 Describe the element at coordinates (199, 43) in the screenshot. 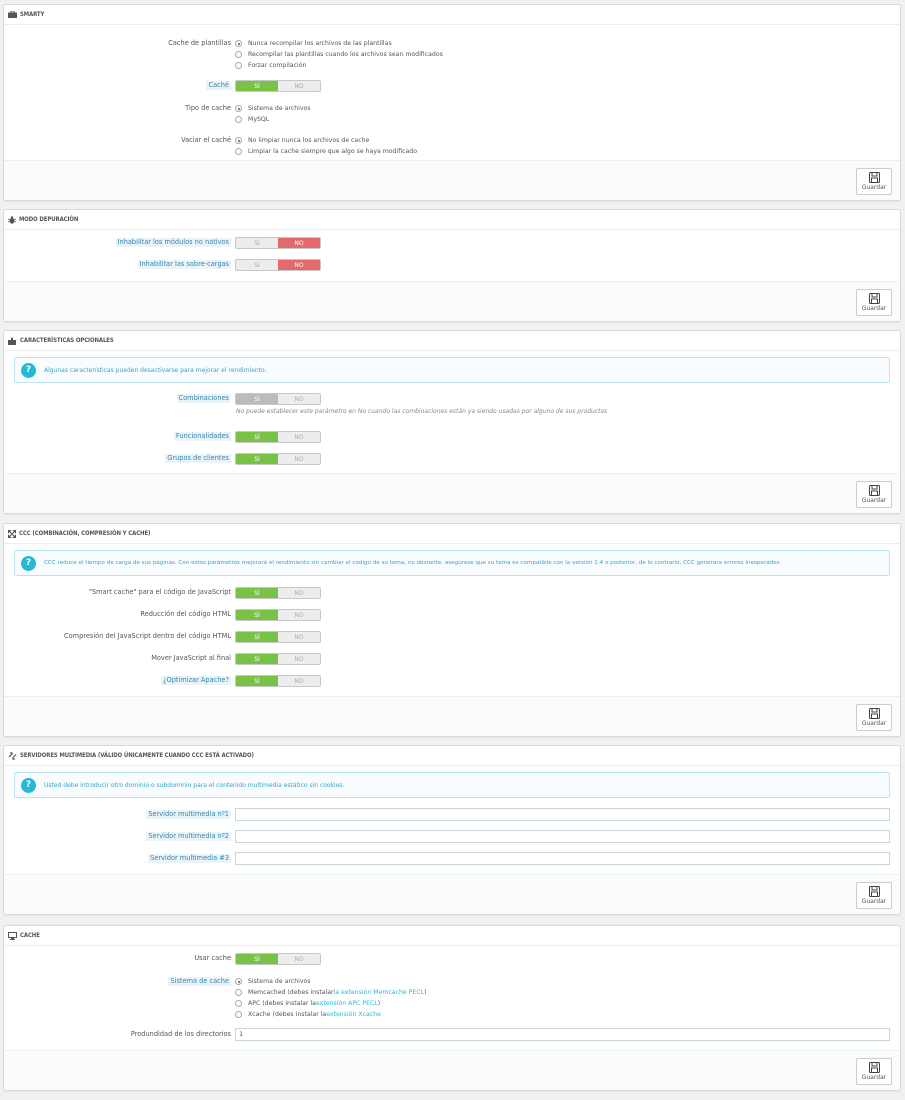

I see `cache-templates-label: Cache de plantillas` at that location.